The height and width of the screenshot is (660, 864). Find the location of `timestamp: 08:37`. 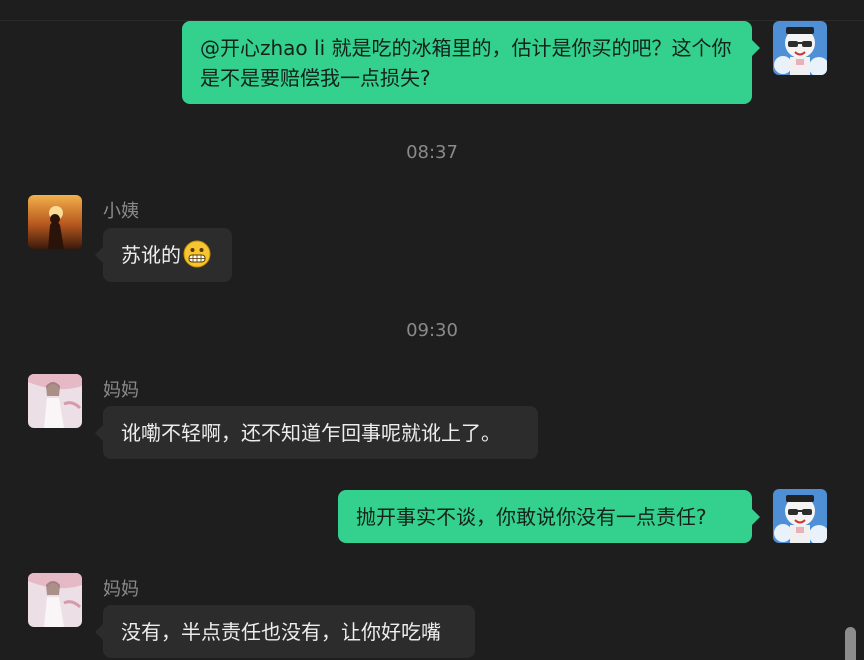

timestamp: 08:37 is located at coordinates (432, 152).